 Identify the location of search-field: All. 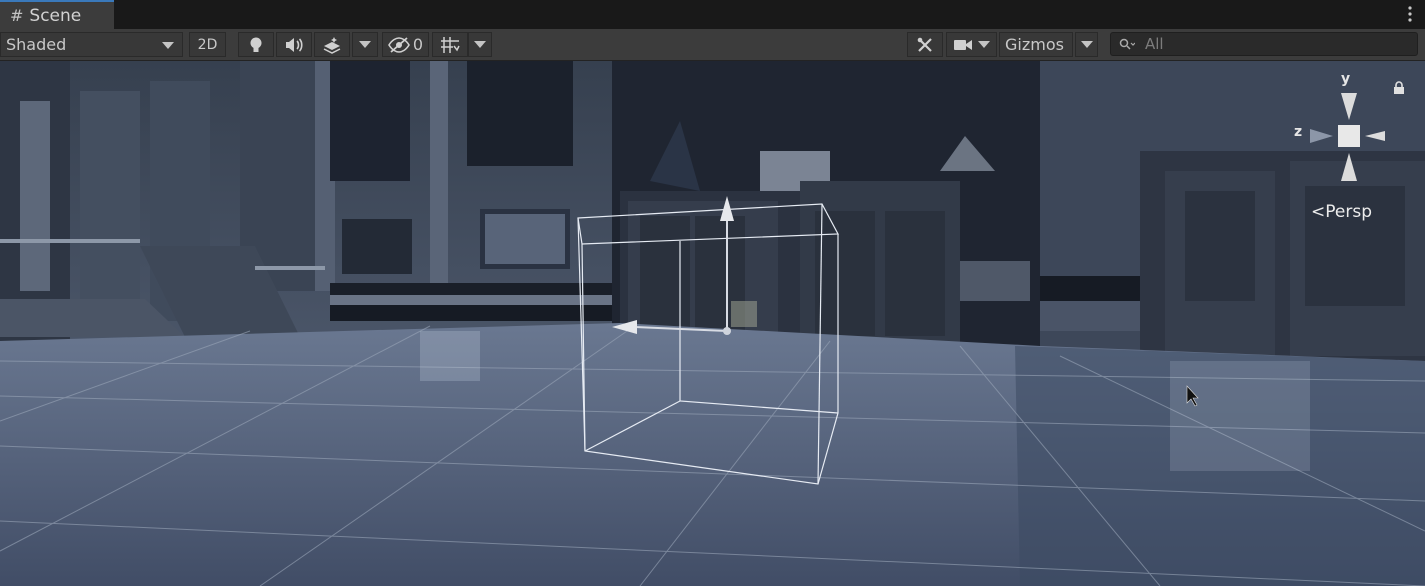
(1264, 44).